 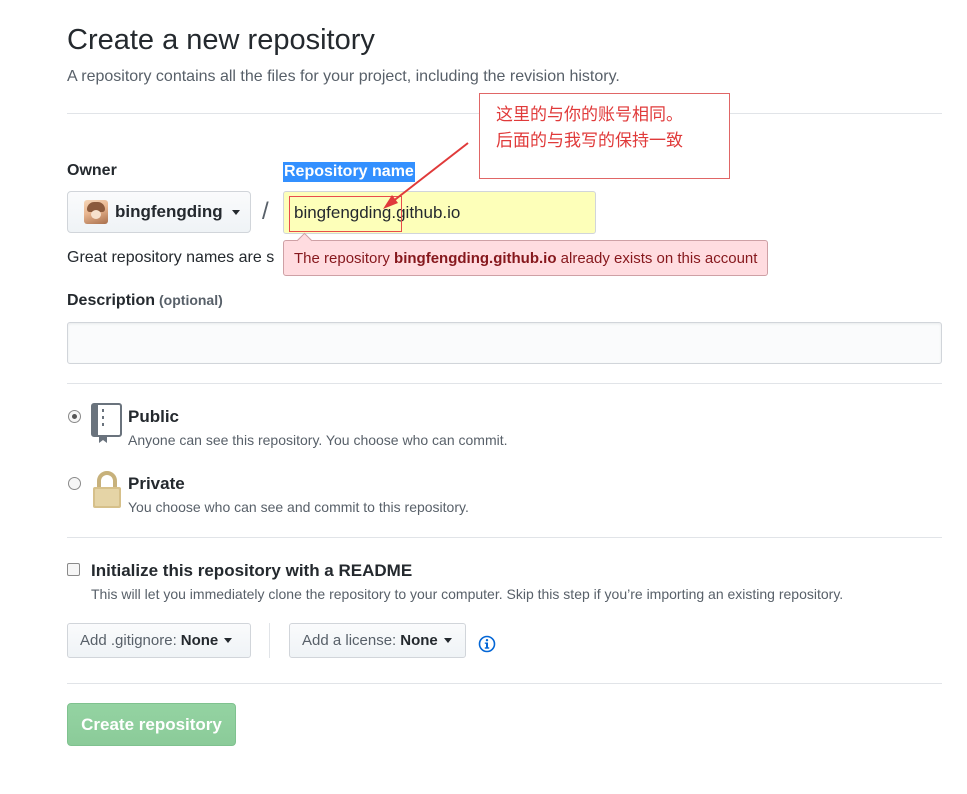 What do you see at coordinates (589, 115) in the screenshot?
I see `annotation-line-1: 这里的与你的账号相同。` at bounding box center [589, 115].